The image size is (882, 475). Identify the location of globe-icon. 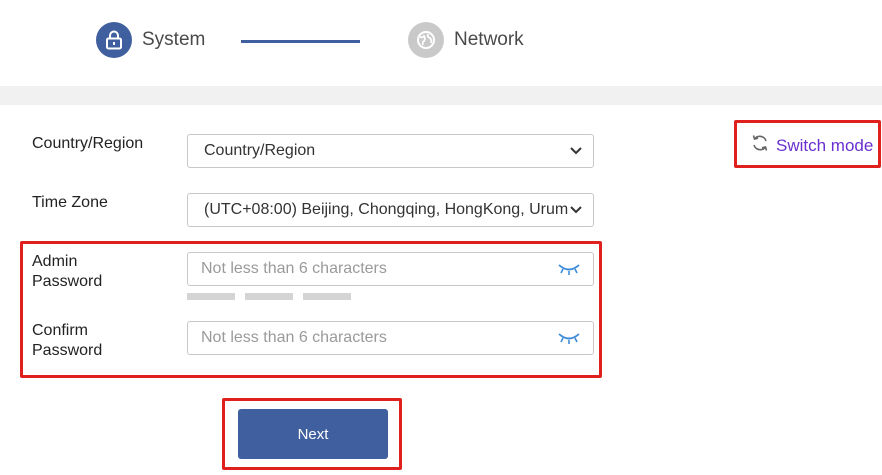
(426, 40).